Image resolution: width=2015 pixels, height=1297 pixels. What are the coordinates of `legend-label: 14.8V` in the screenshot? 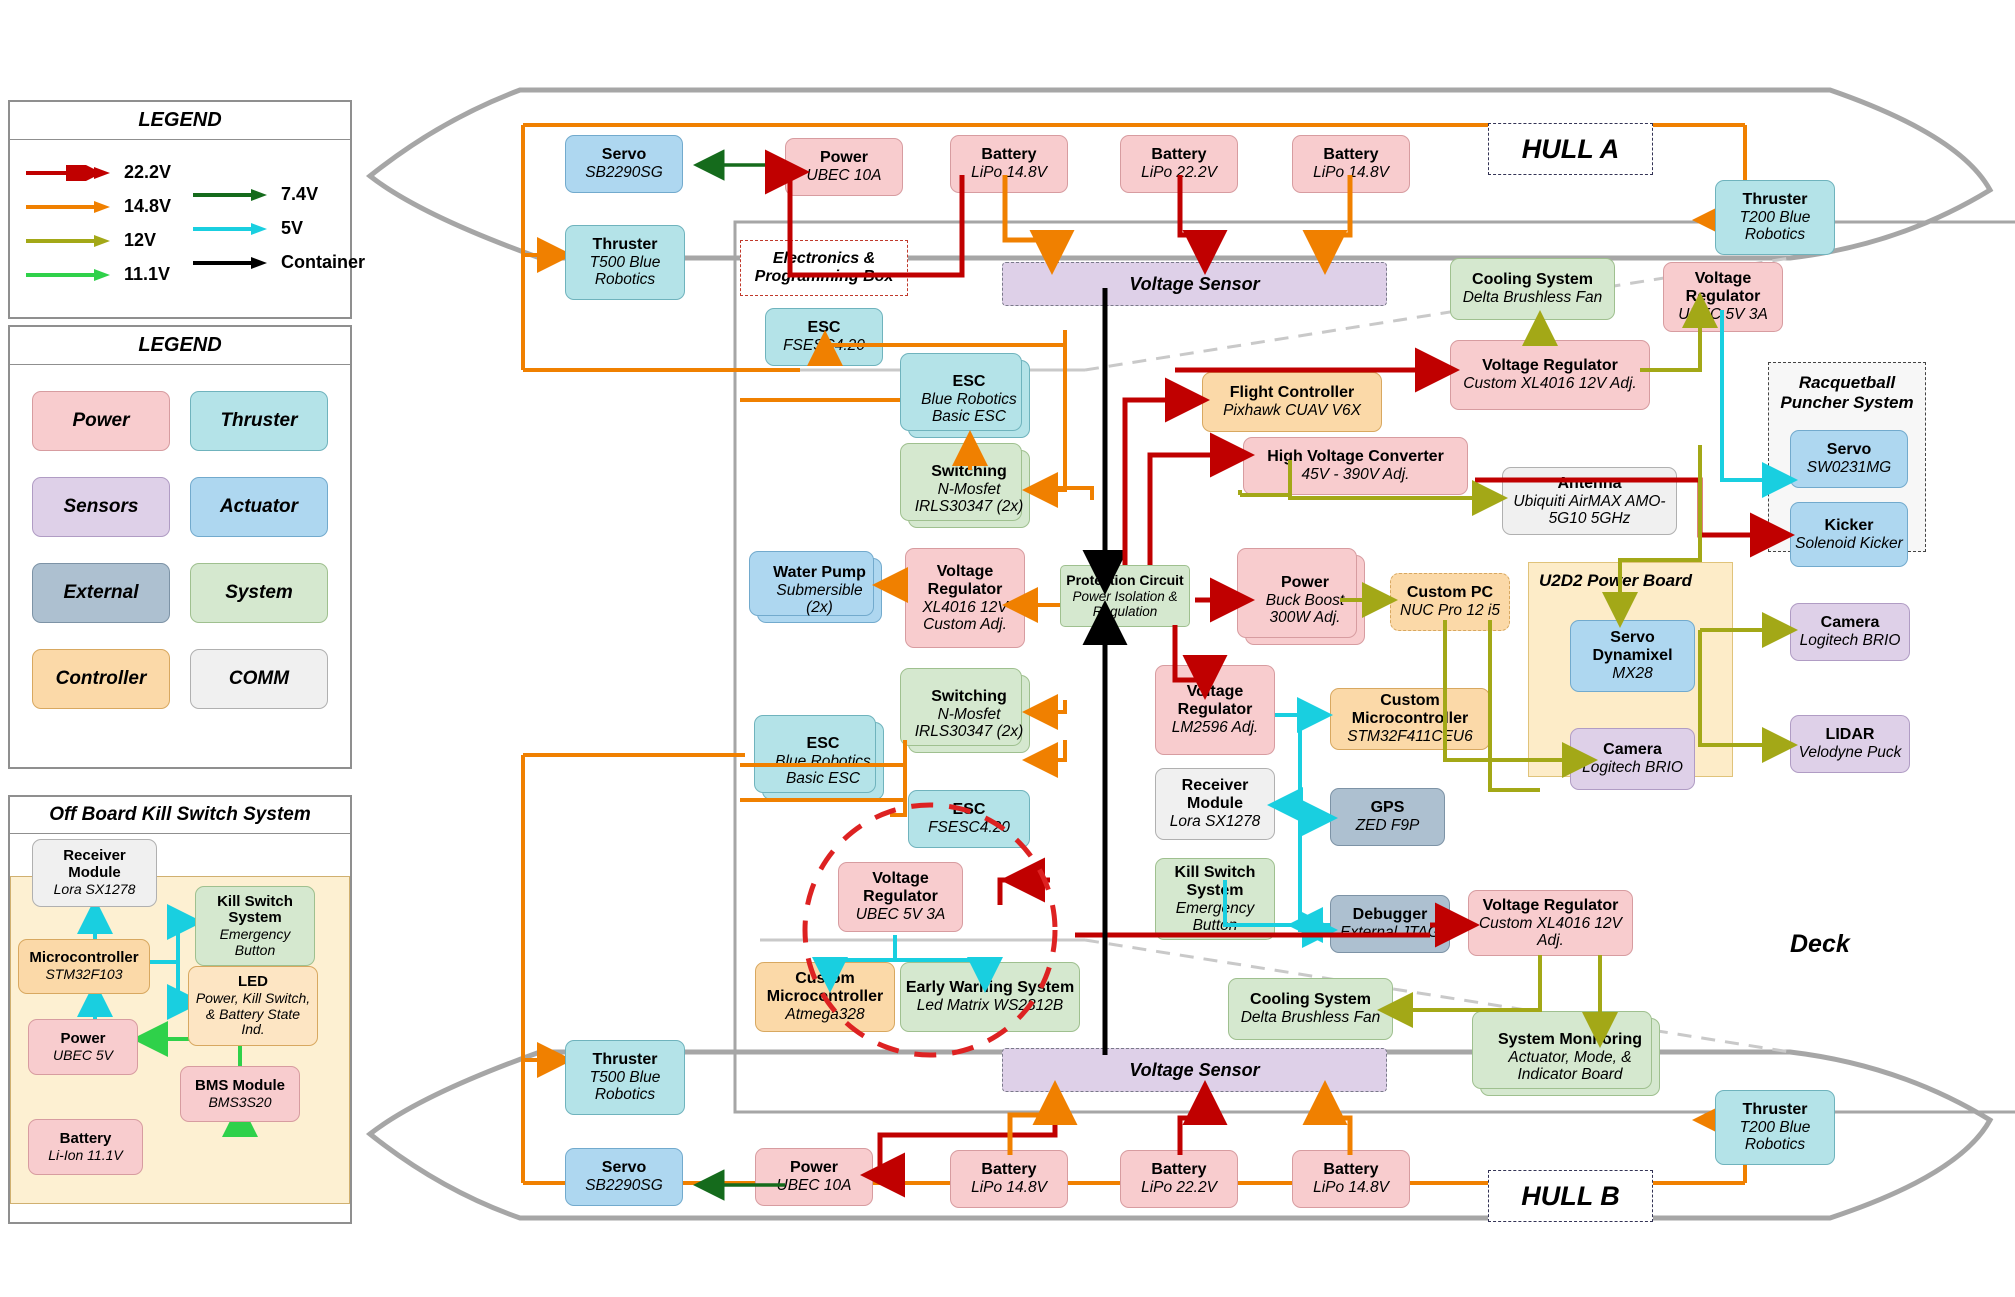 It's located at (148, 206).